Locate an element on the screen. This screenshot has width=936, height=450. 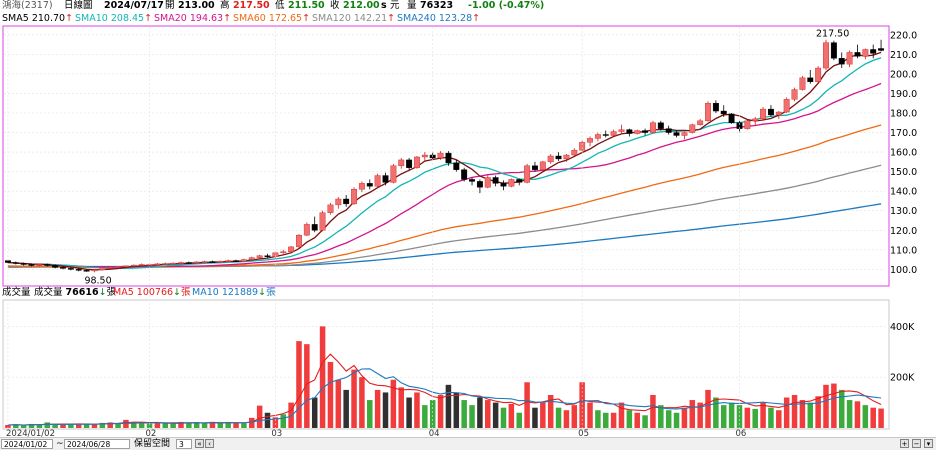
settings-button: ▾ is located at coordinates (928, 443).